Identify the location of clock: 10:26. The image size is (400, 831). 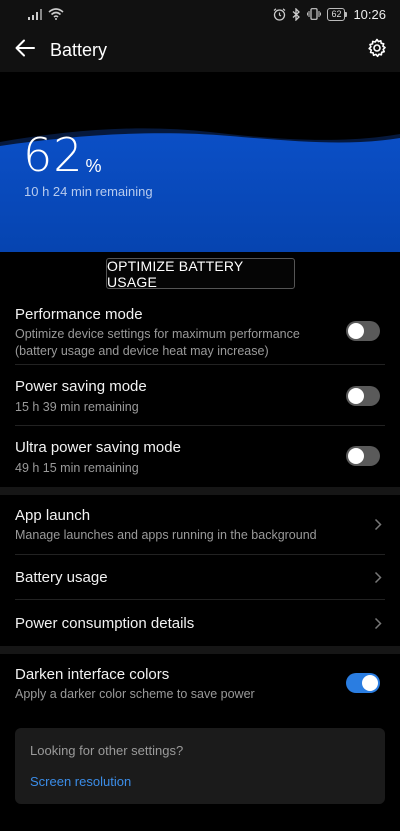
(369, 14).